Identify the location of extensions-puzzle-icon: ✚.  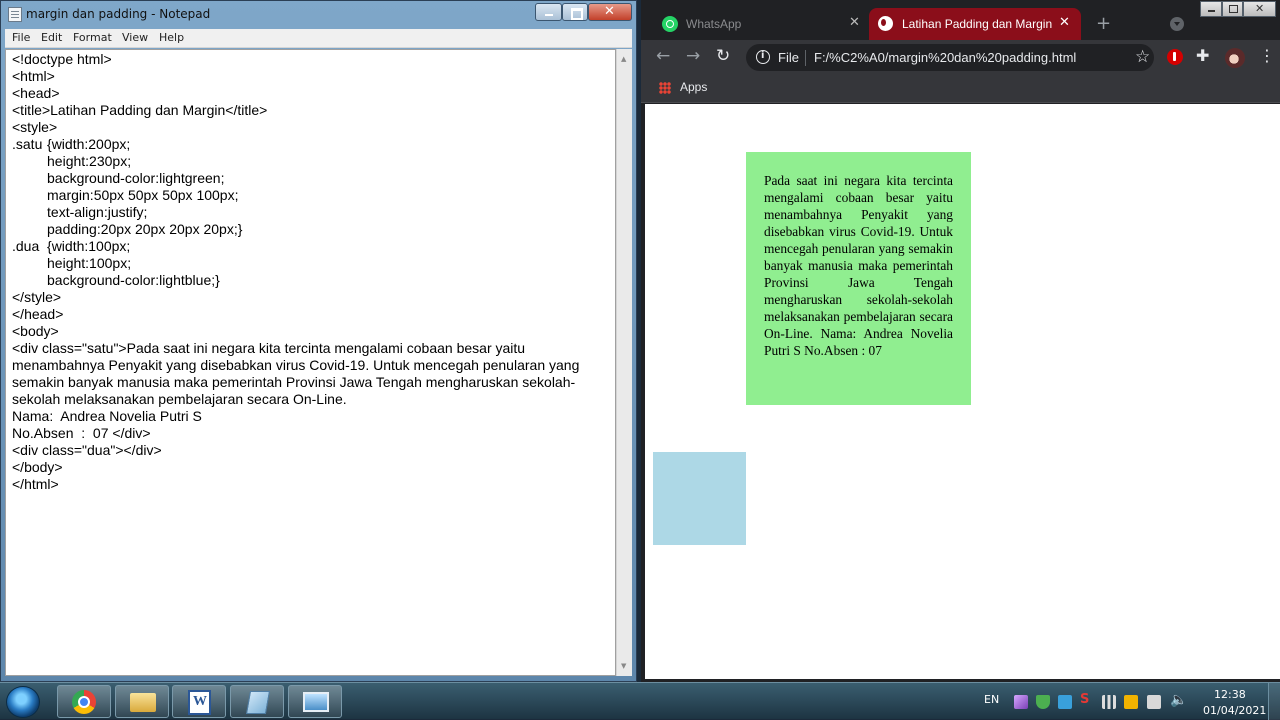
(1202, 55).